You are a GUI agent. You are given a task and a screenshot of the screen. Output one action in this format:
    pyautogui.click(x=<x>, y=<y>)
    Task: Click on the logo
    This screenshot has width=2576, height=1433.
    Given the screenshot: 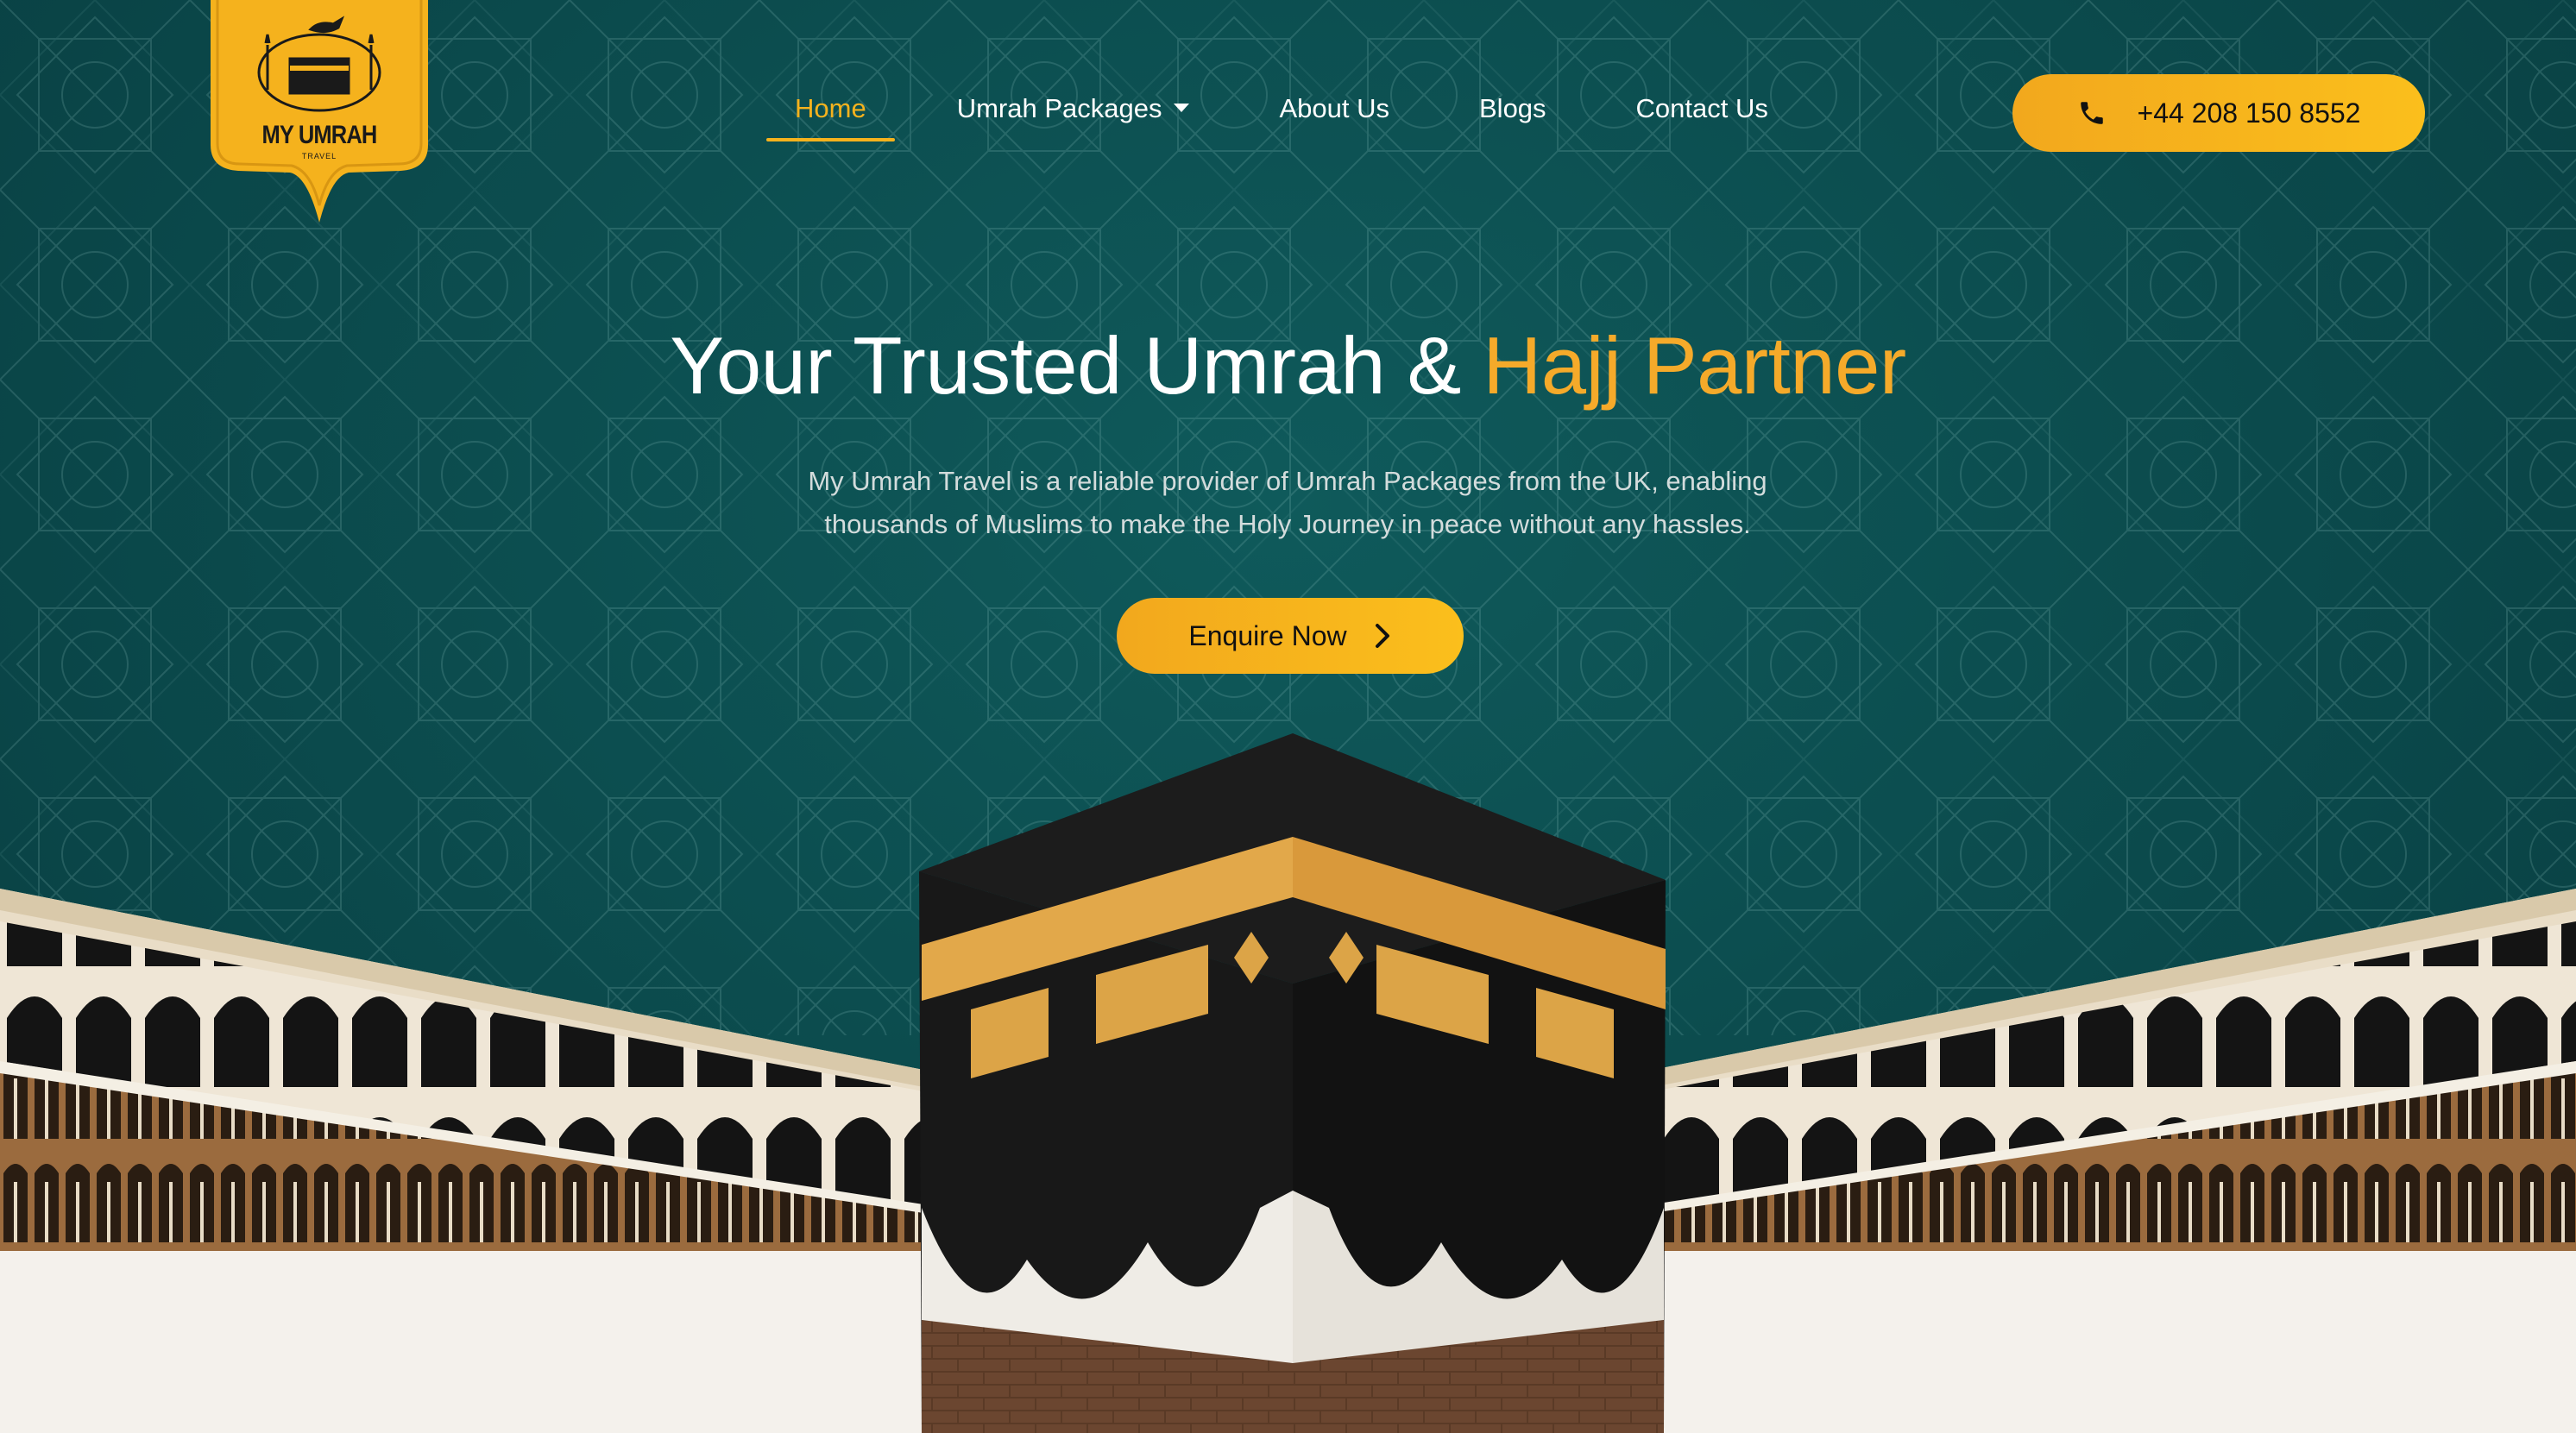 What is the action you would take?
    pyautogui.click(x=319, y=112)
    